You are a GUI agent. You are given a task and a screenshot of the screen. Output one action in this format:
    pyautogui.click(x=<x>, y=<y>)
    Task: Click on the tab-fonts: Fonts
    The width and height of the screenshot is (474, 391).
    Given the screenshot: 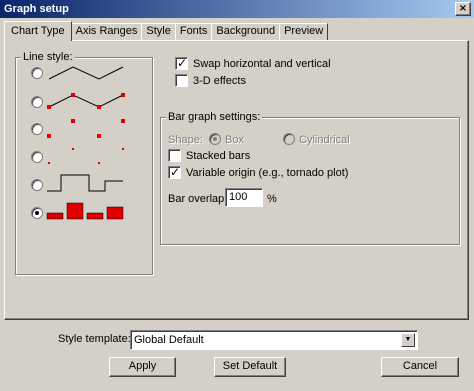 What is the action you would take?
    pyautogui.click(x=193, y=32)
    